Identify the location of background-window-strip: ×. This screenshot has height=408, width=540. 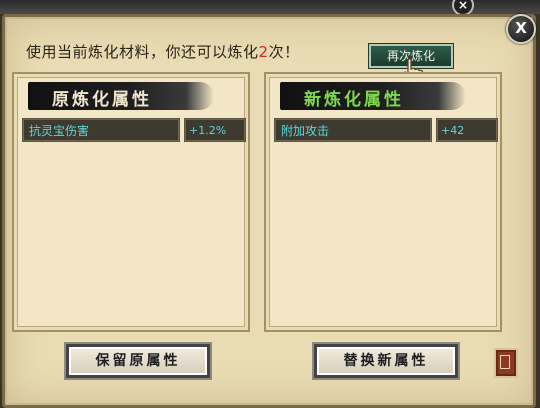
(270, 8).